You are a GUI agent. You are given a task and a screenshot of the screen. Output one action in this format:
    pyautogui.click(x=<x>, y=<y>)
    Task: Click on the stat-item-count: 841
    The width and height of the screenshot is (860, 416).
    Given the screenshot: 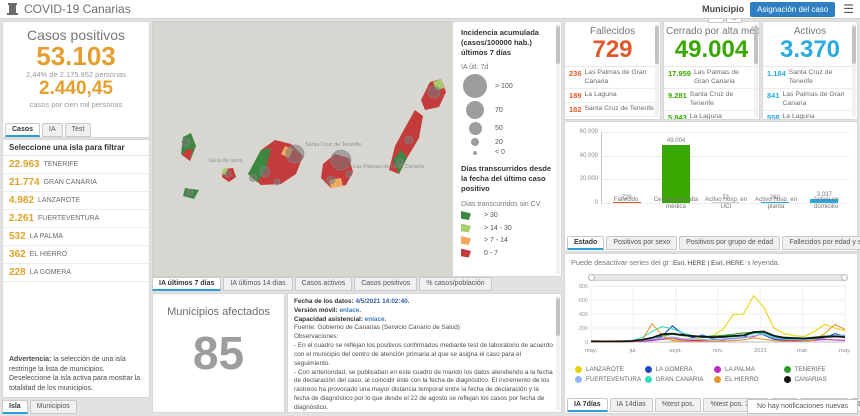 What is the action you would take?
    pyautogui.click(x=773, y=96)
    